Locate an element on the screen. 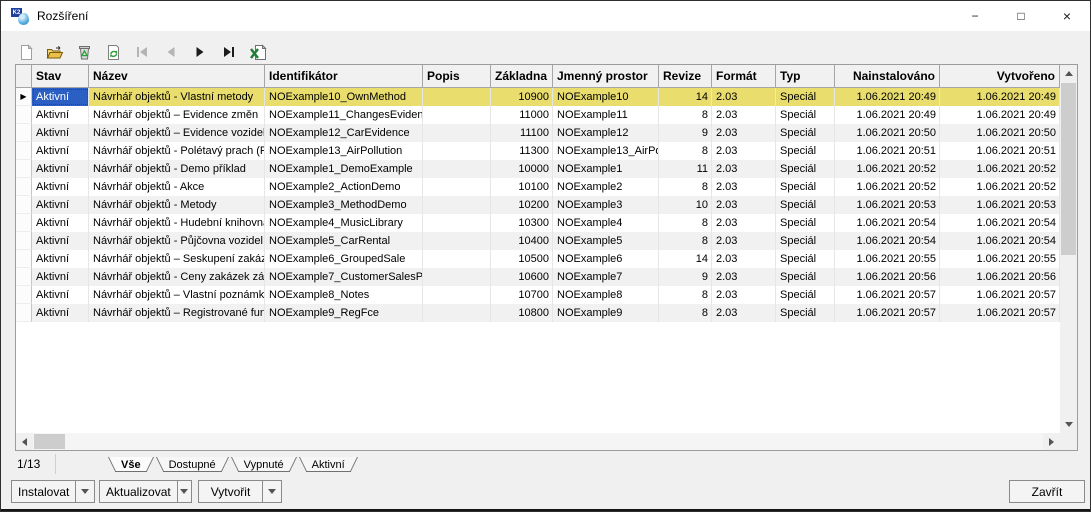 The image size is (1091, 512). column-header-format: Formát is located at coordinates (744, 76).